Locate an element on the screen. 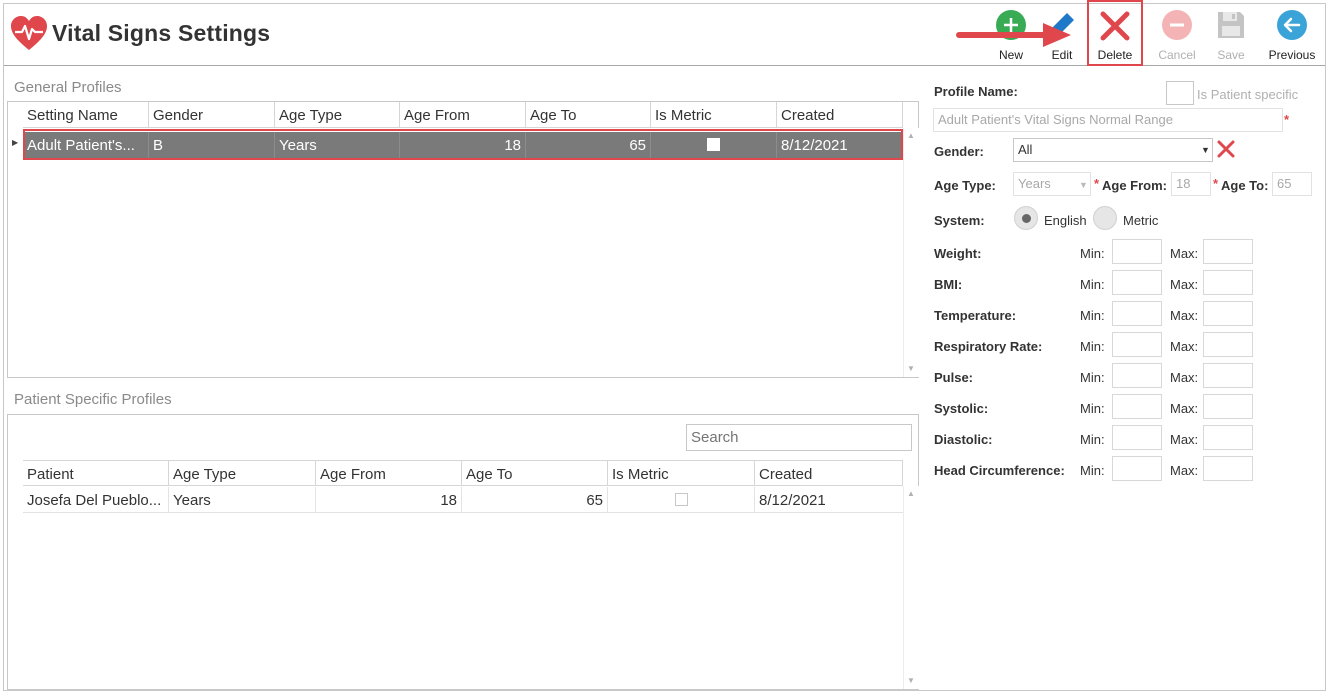  minus-circle-icon is located at coordinates (1177, 25).